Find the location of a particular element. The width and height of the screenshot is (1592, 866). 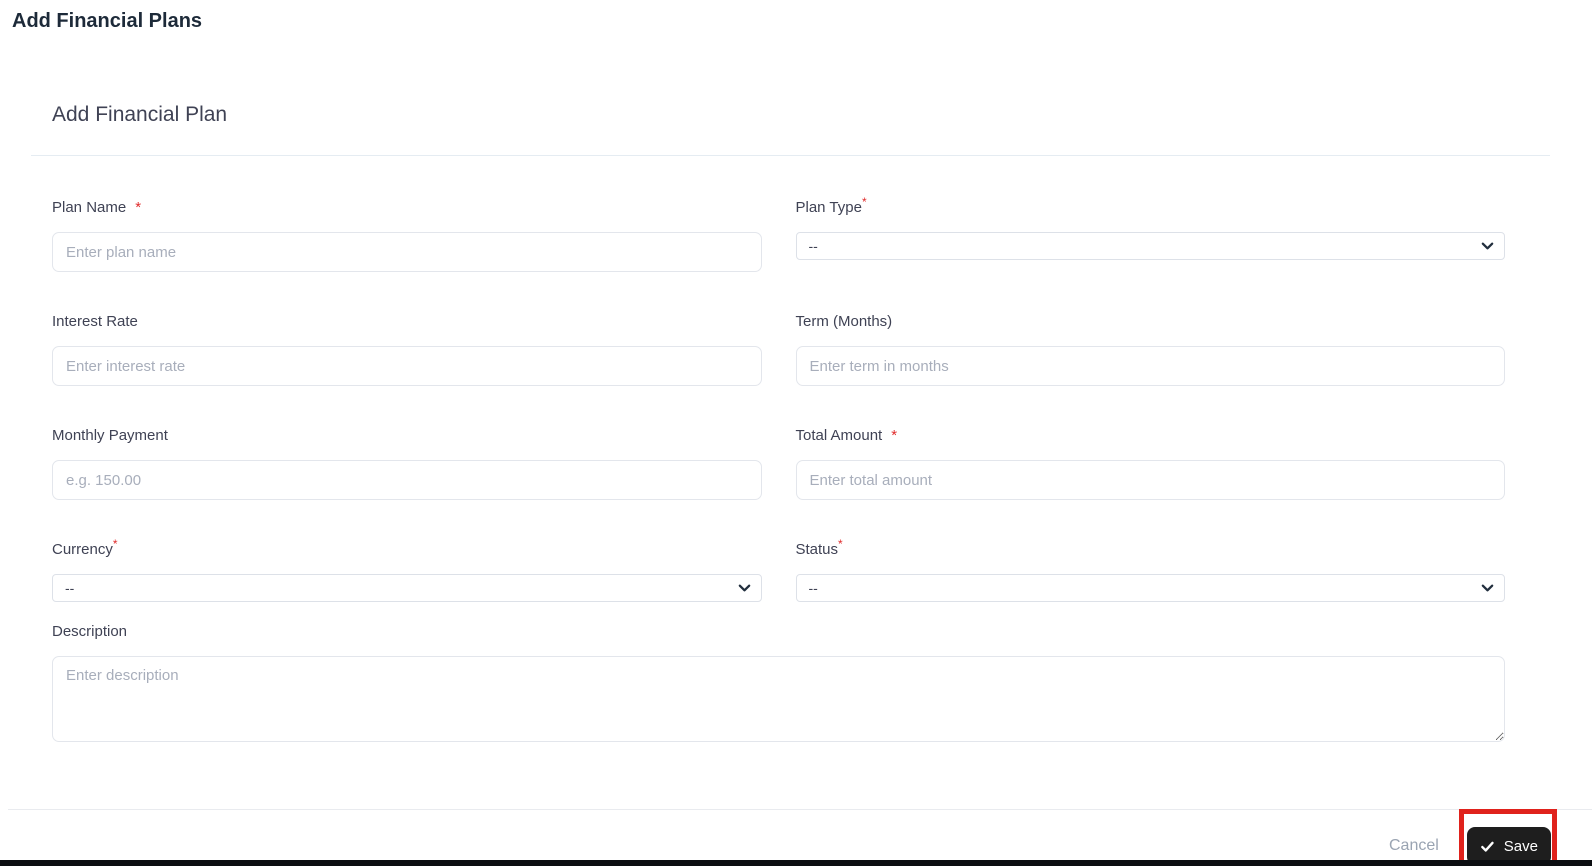

description-label-text: Description is located at coordinates (90, 631).